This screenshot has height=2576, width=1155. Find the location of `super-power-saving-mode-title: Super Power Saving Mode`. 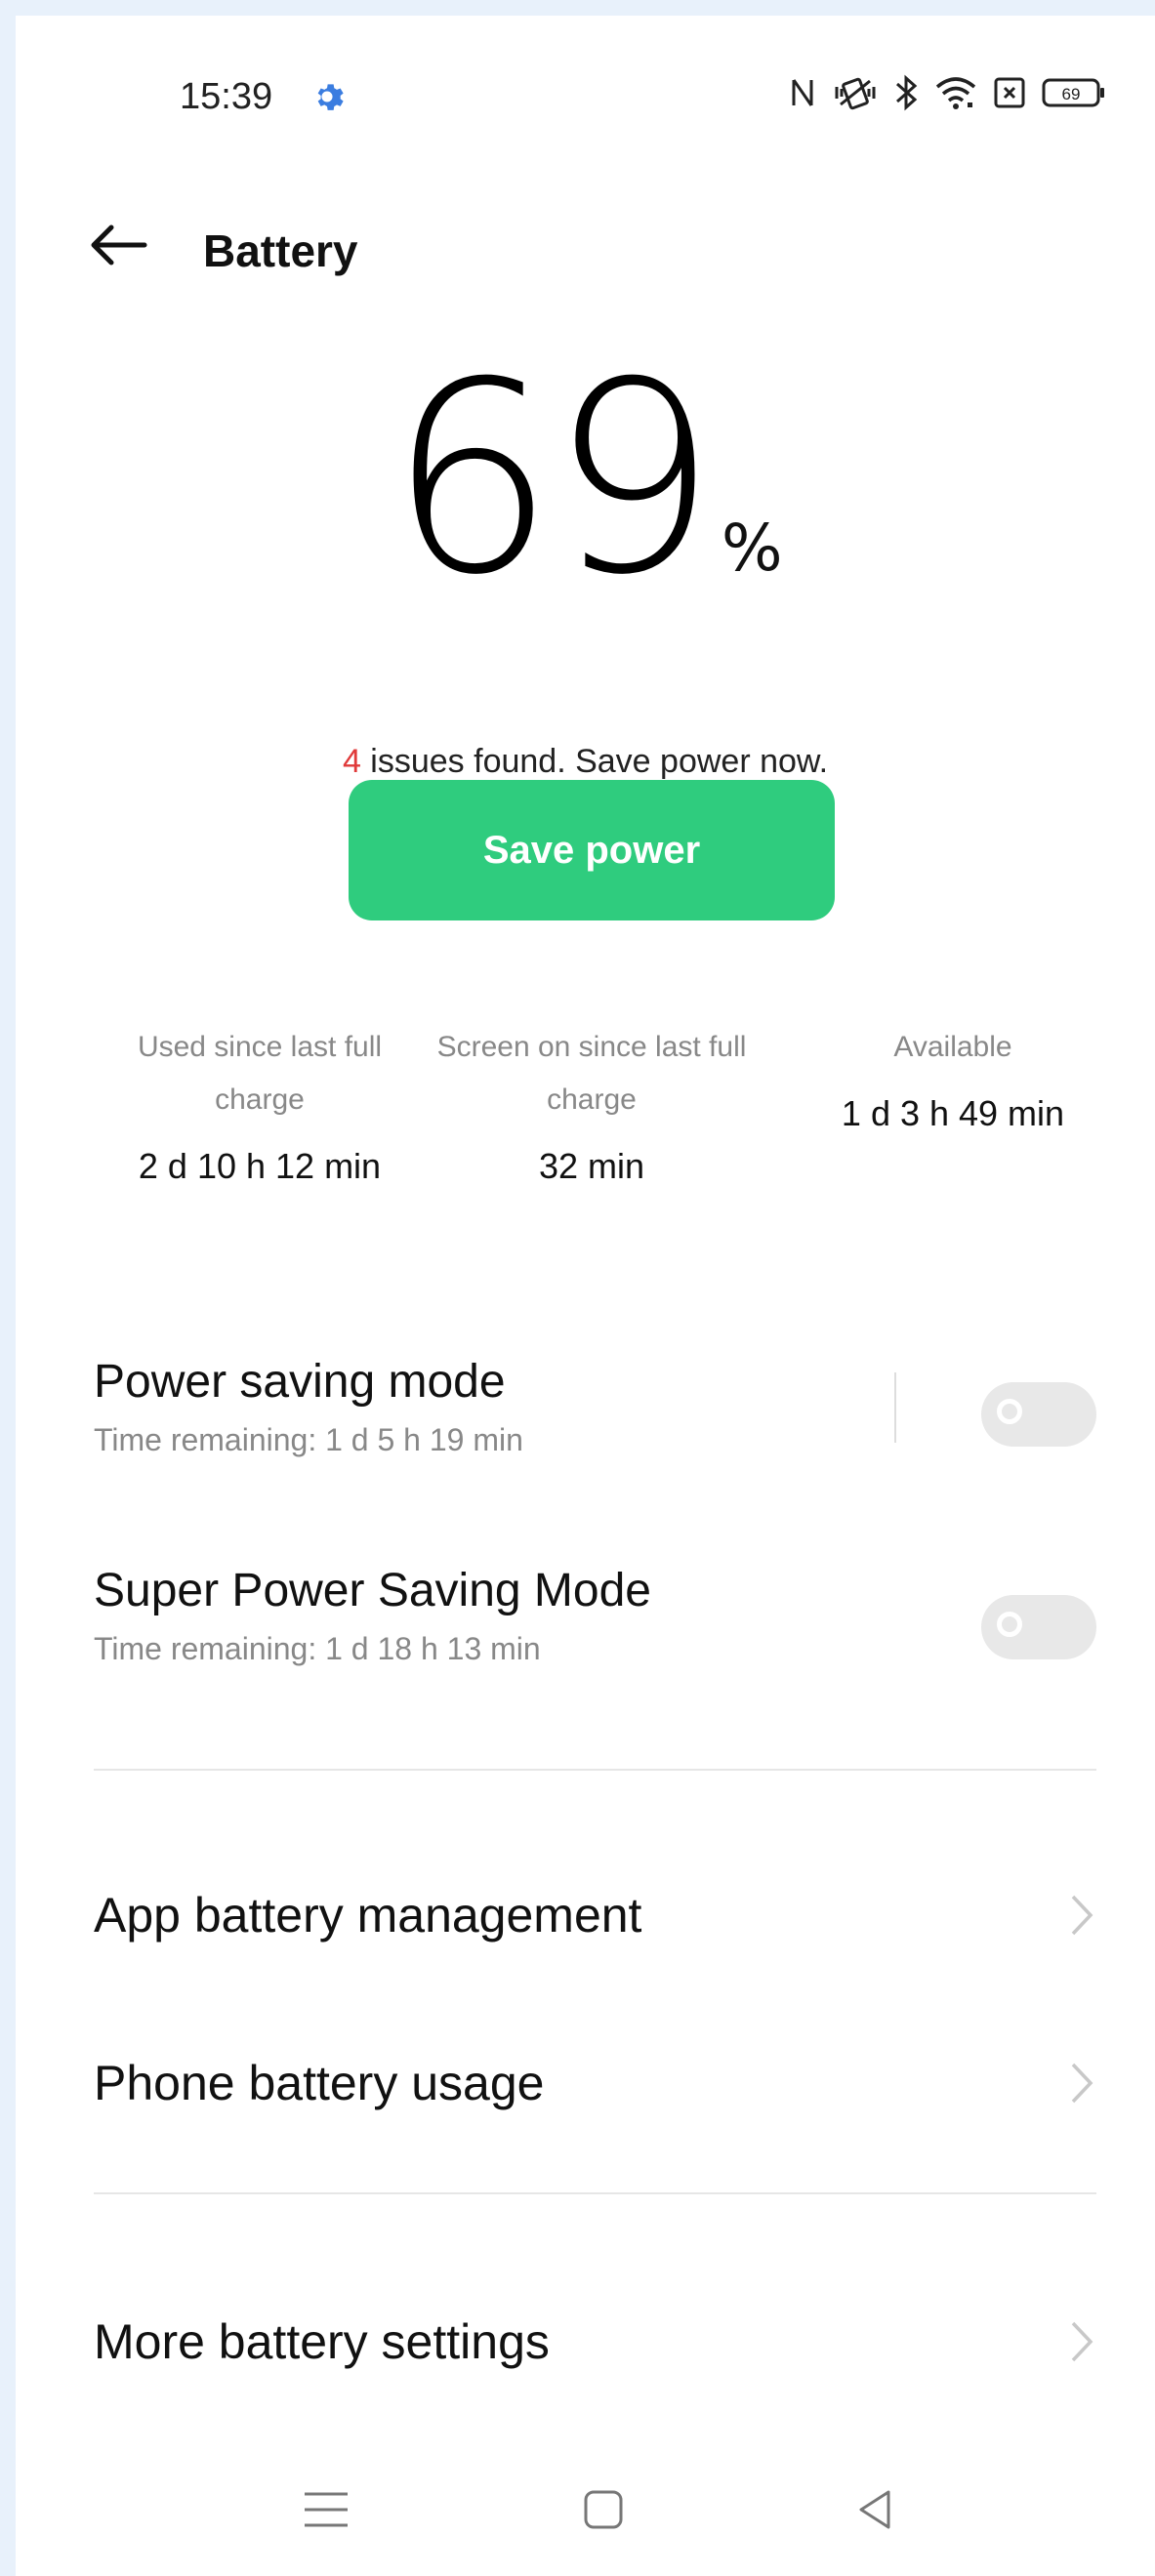

super-power-saving-mode-title: Super Power Saving Mode is located at coordinates (372, 1590).